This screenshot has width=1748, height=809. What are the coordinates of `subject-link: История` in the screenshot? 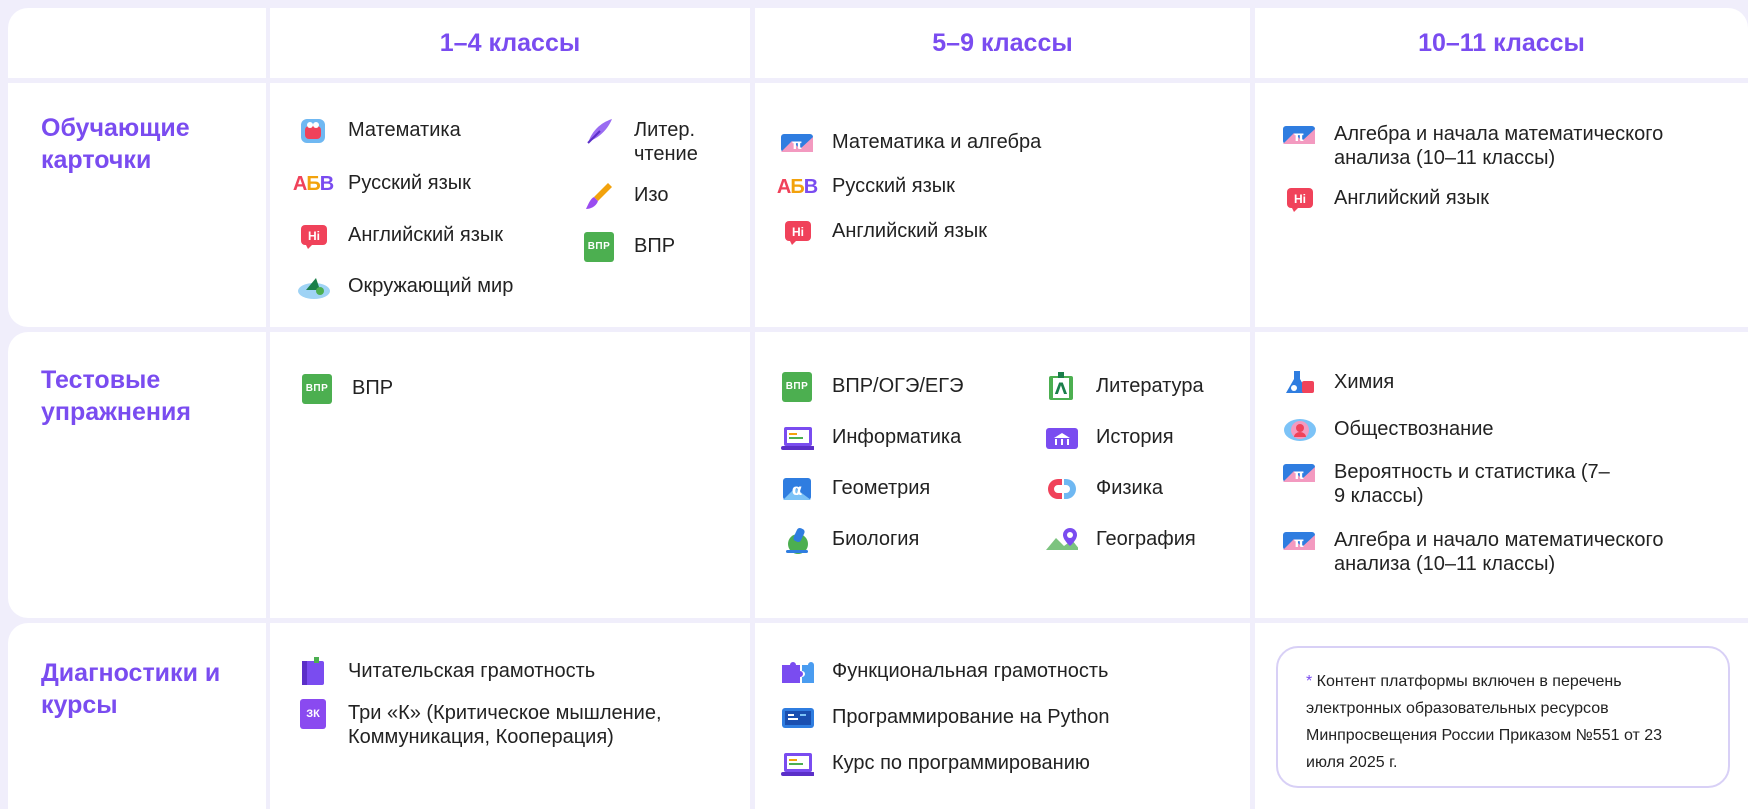 It's located at (1109, 438).